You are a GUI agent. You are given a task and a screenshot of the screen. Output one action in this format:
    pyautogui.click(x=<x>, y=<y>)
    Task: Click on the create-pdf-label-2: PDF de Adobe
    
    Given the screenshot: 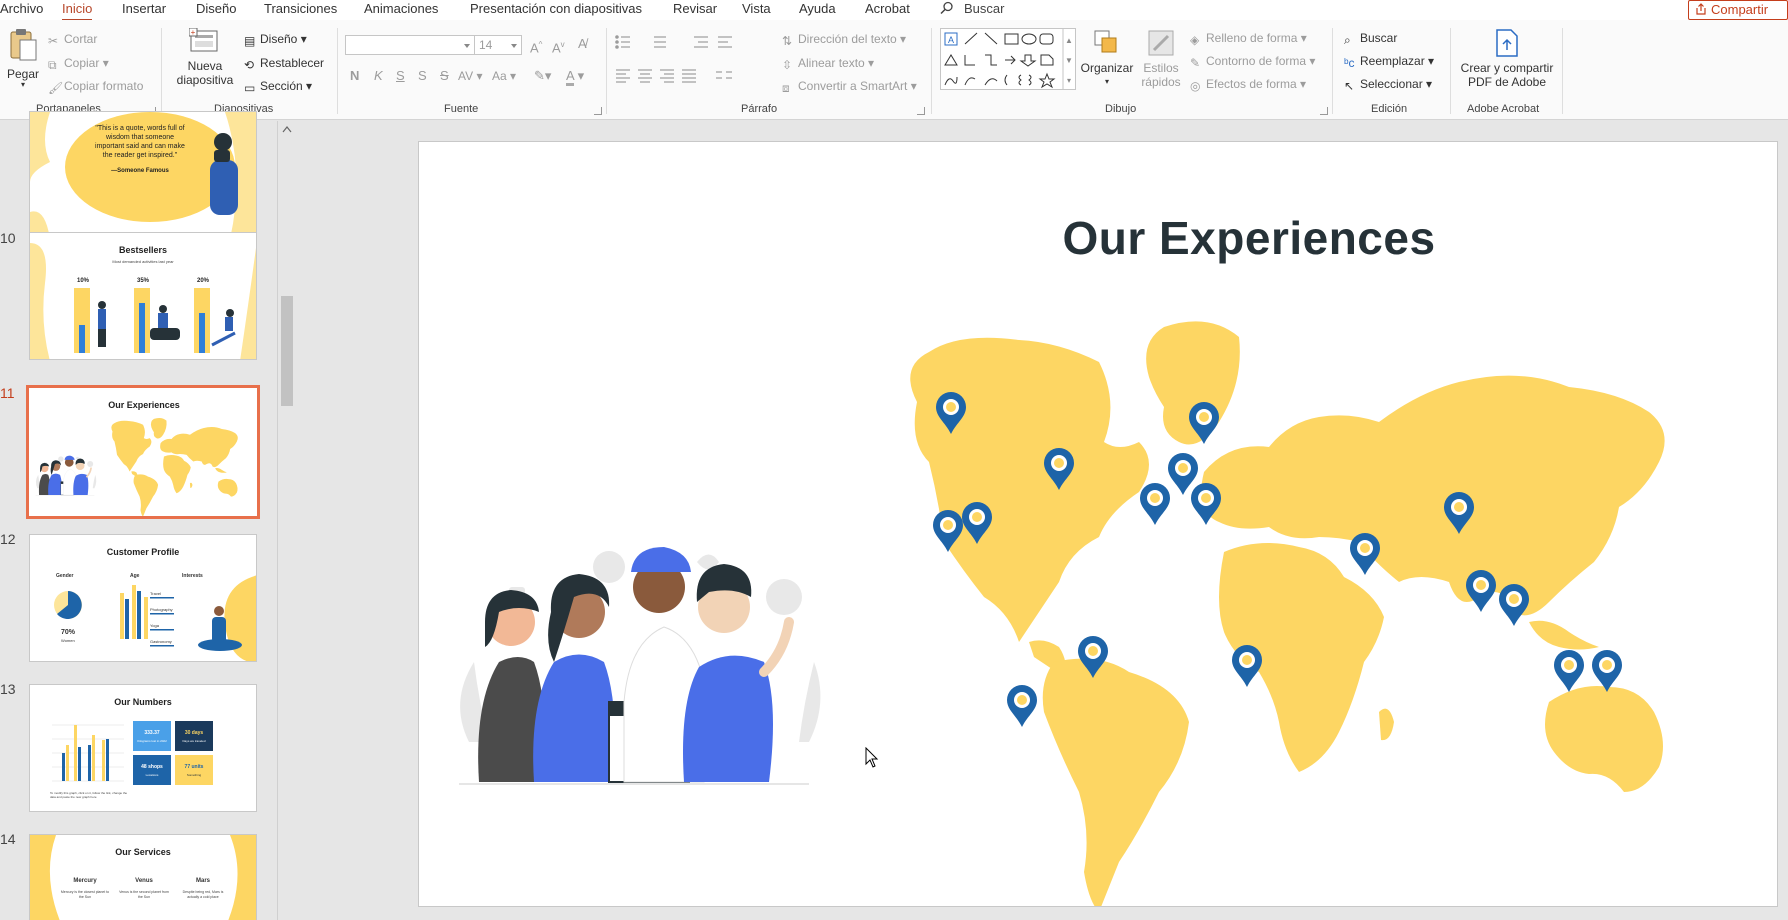 What is the action you would take?
    pyautogui.click(x=1507, y=82)
    